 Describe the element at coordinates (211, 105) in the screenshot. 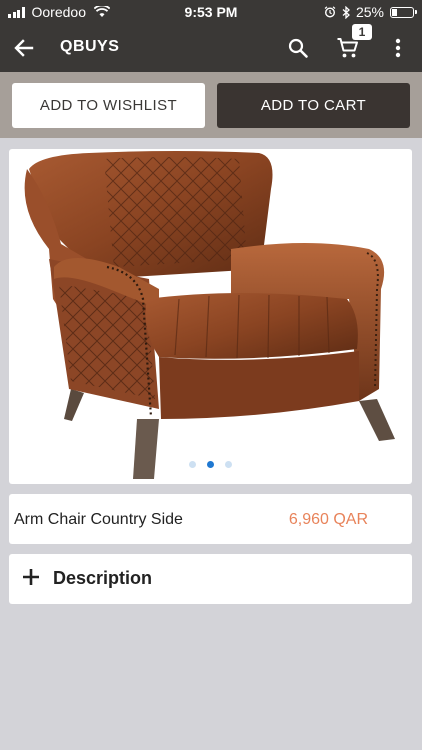

I see `action-strip: ADD TO WISHLIST ADD TO CART` at that location.